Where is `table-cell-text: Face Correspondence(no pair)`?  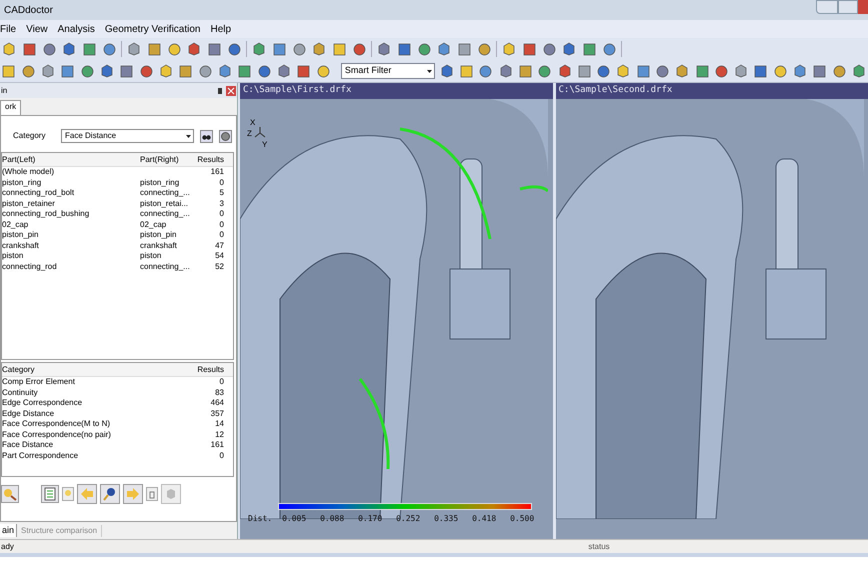 table-cell-text: Face Correspondence(no pair) is located at coordinates (57, 435).